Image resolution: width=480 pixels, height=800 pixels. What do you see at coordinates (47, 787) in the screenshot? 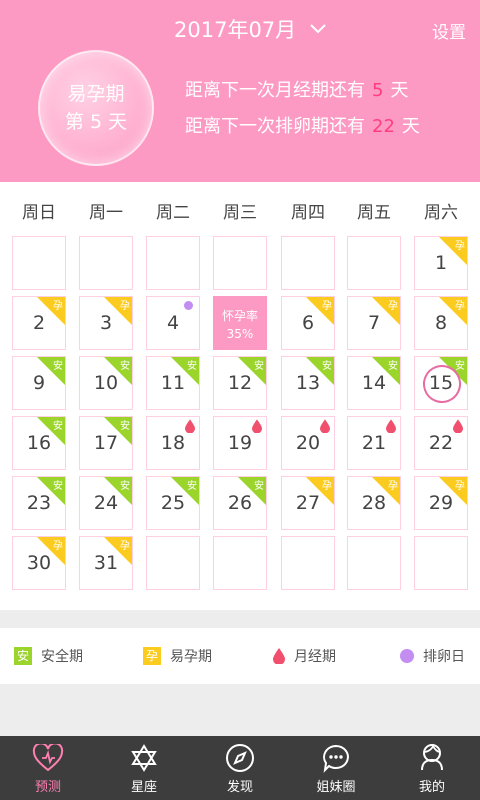
I see `tab-label: 预测` at bounding box center [47, 787].